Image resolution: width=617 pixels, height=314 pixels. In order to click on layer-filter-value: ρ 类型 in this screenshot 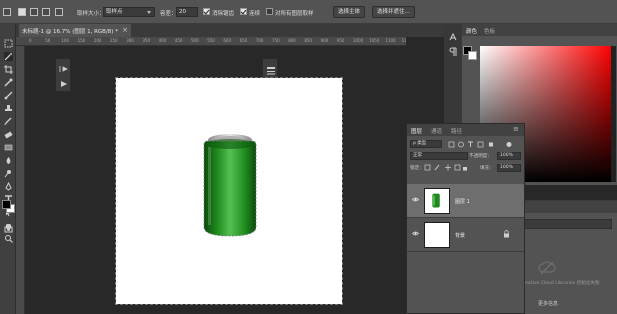, I will do `click(420, 143)`.